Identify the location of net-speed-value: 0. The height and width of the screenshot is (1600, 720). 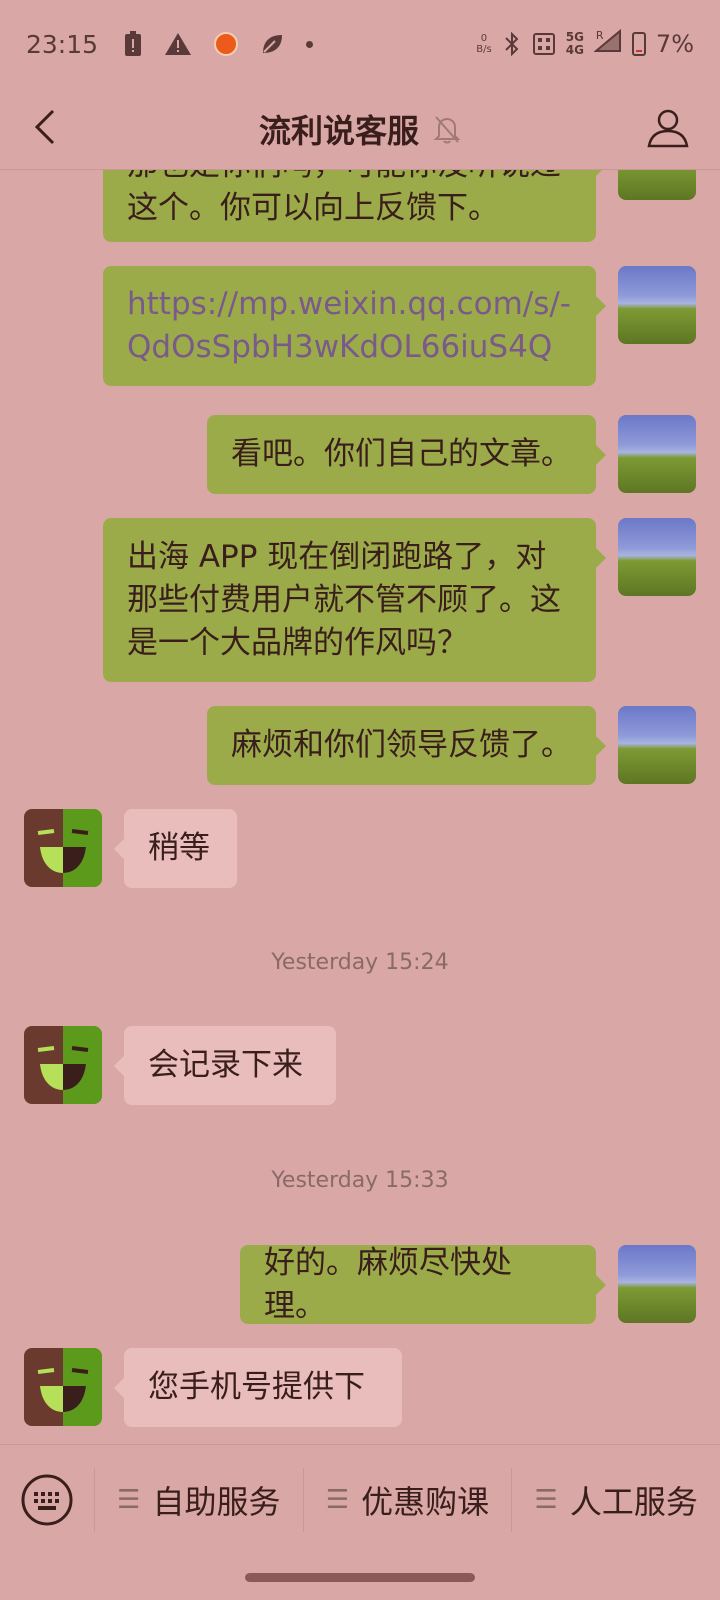
(484, 38).